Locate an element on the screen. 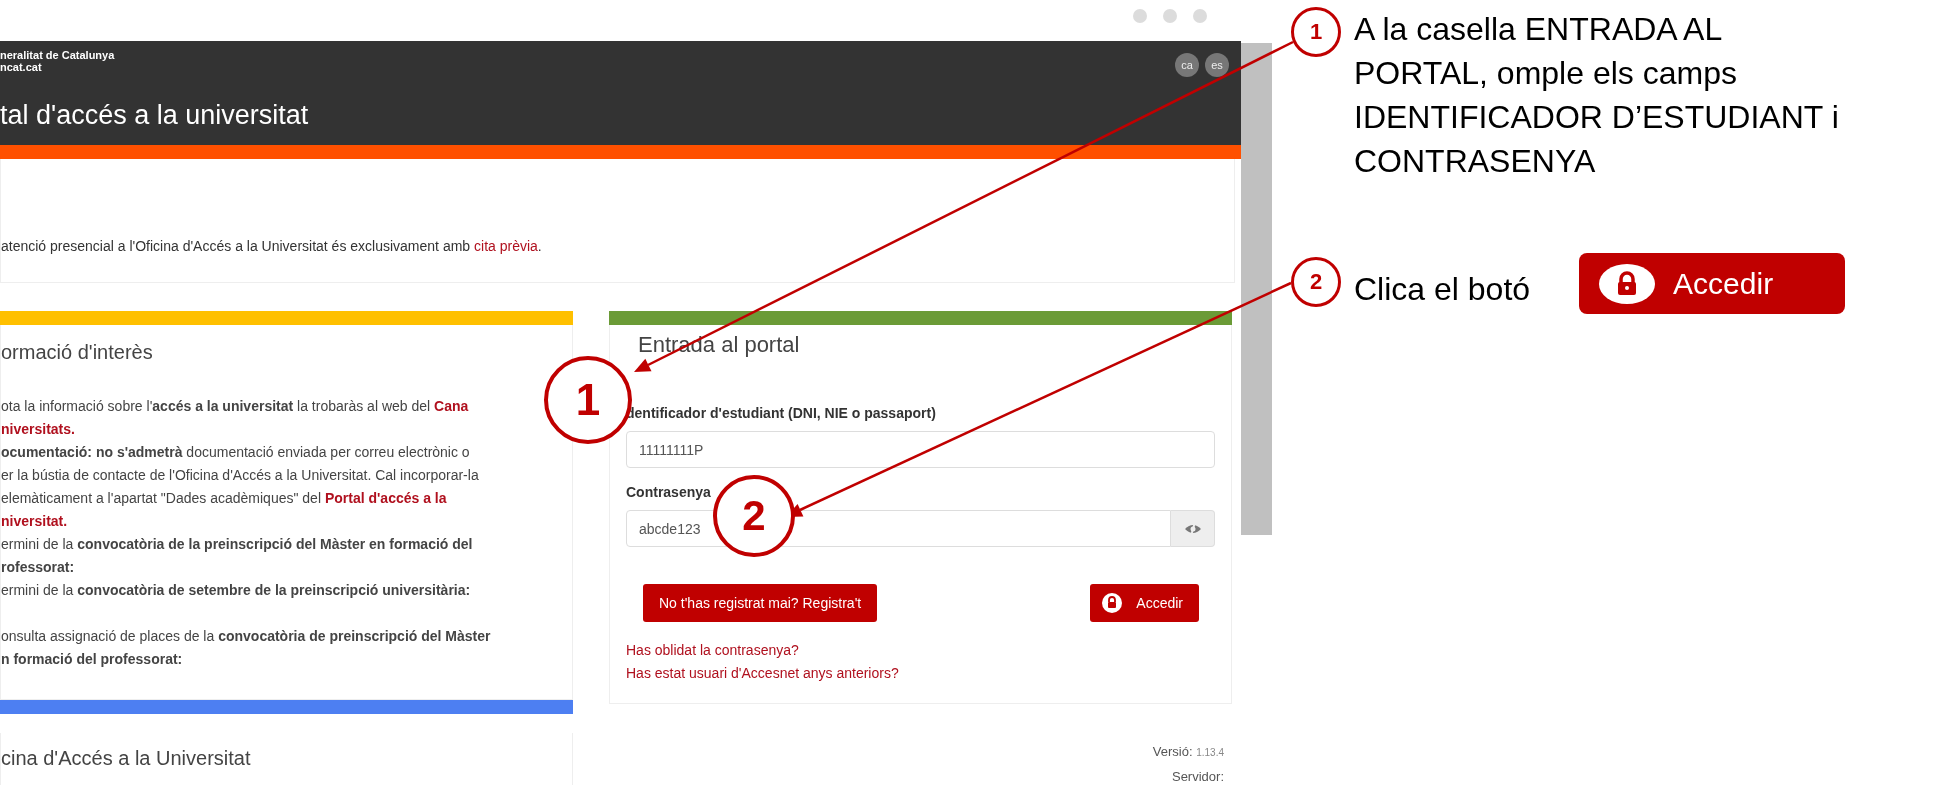 This screenshot has width=1946, height=785. instruction-text: Clica el botó is located at coordinates (1442, 289).